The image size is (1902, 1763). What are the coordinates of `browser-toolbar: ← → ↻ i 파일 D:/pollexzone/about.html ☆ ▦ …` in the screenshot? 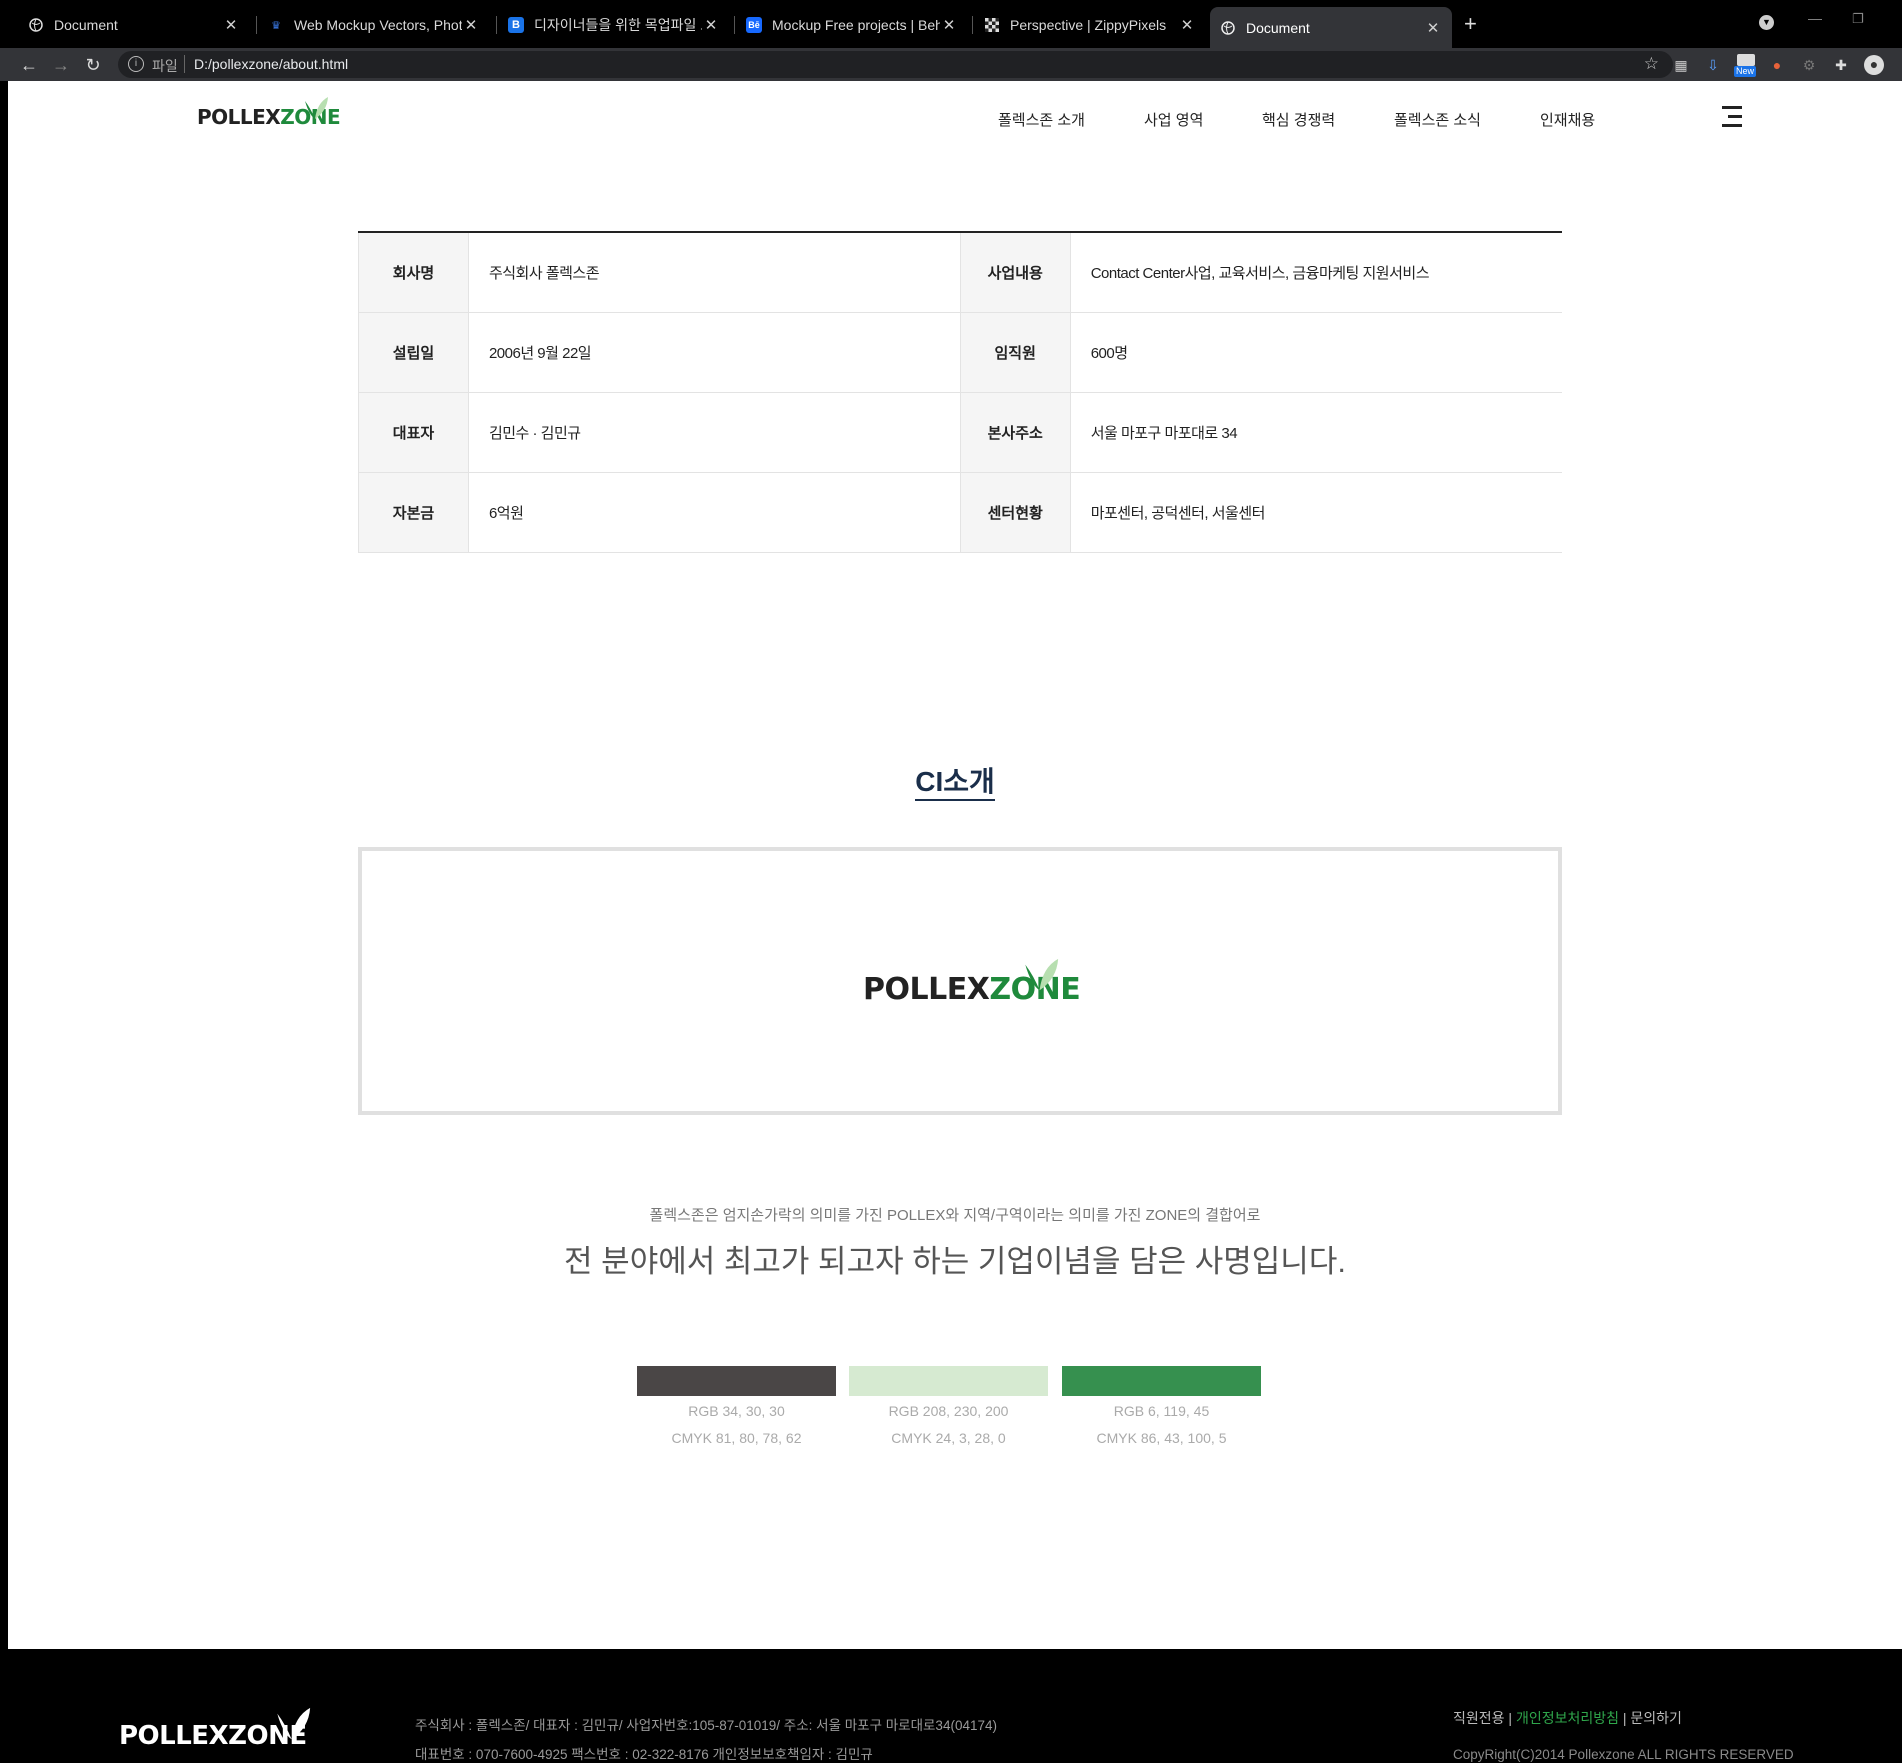 It's located at (951, 64).